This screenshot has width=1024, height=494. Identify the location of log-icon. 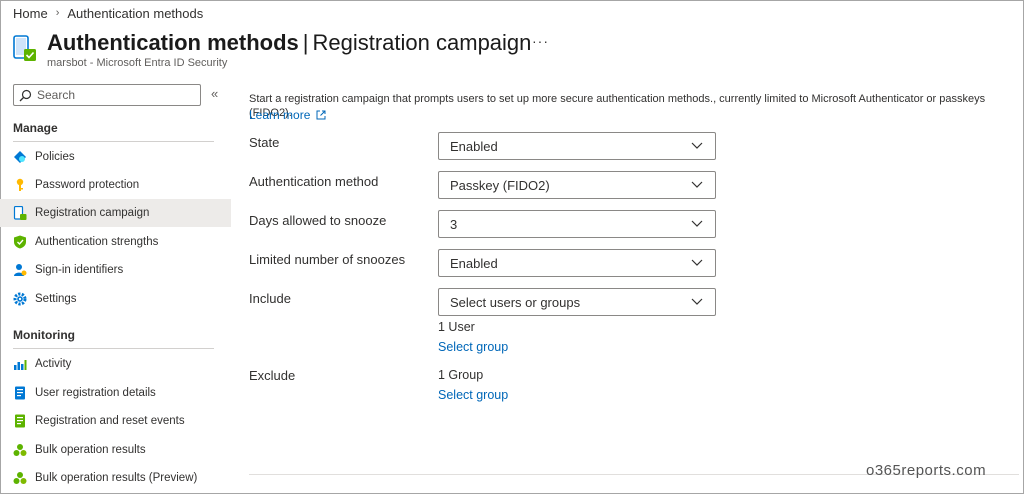
(20, 421).